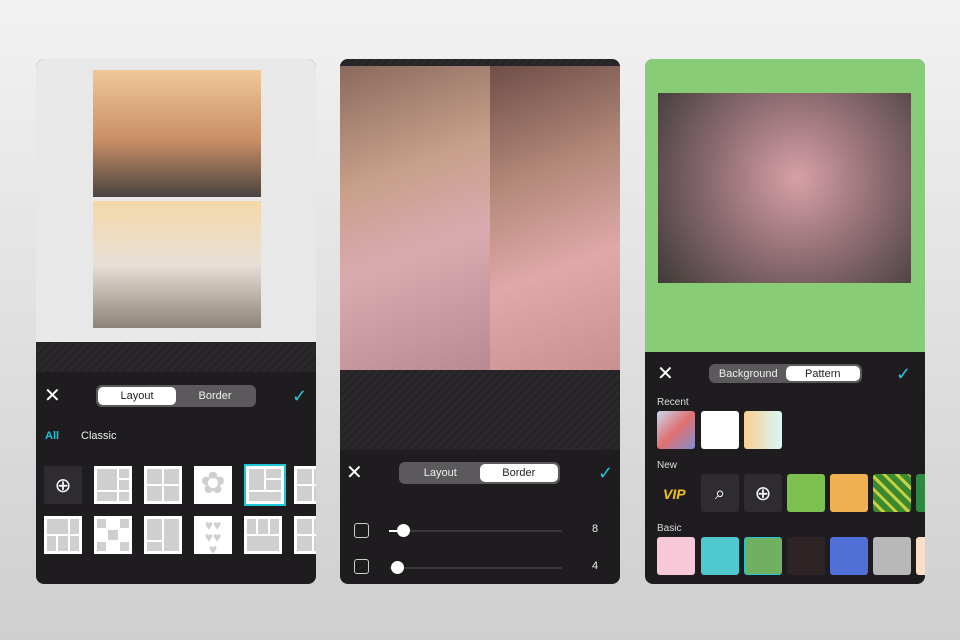  I want to click on tab-switcher: Background Pattern, so click(785, 373).